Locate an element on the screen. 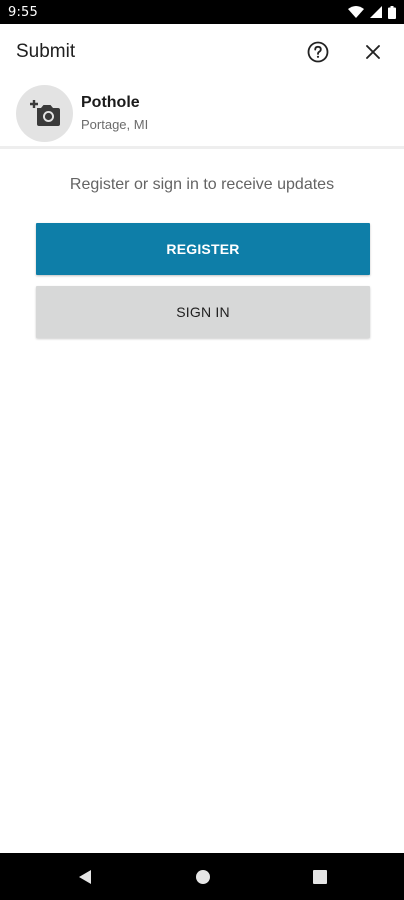 This screenshot has height=900, width=404. auth-prompt: Register or sign in to receive updates is located at coordinates (202, 184).